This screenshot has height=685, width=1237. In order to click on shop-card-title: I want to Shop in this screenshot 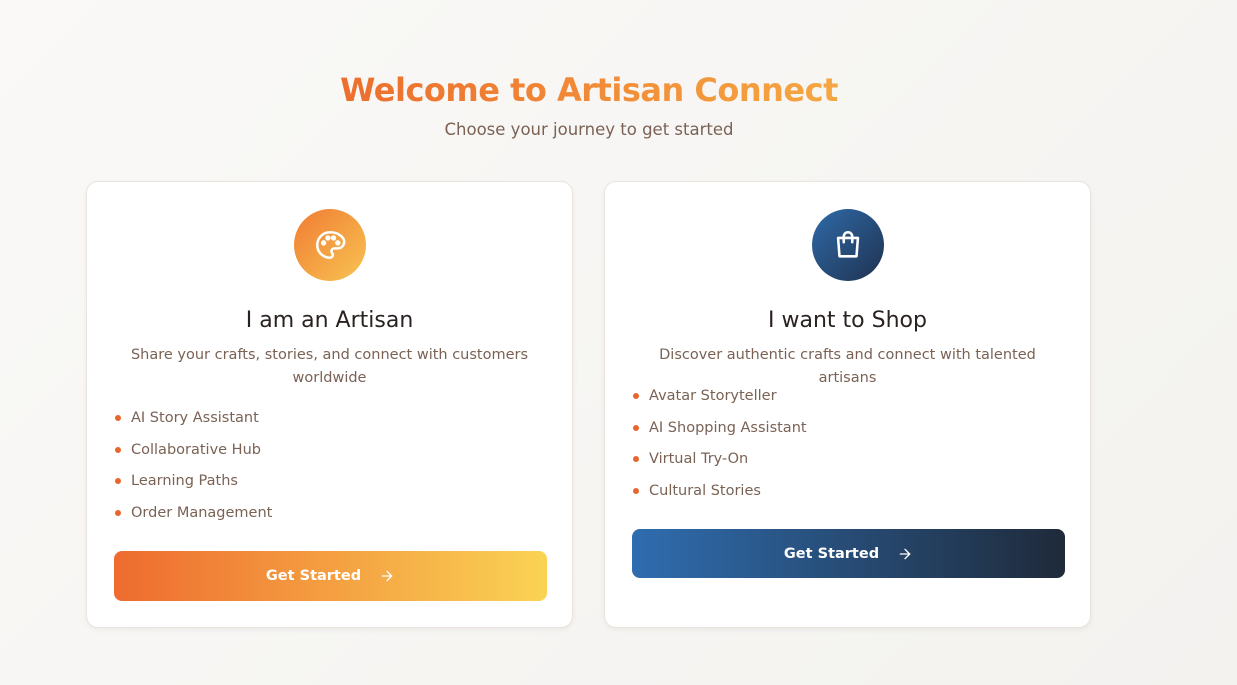, I will do `click(847, 320)`.